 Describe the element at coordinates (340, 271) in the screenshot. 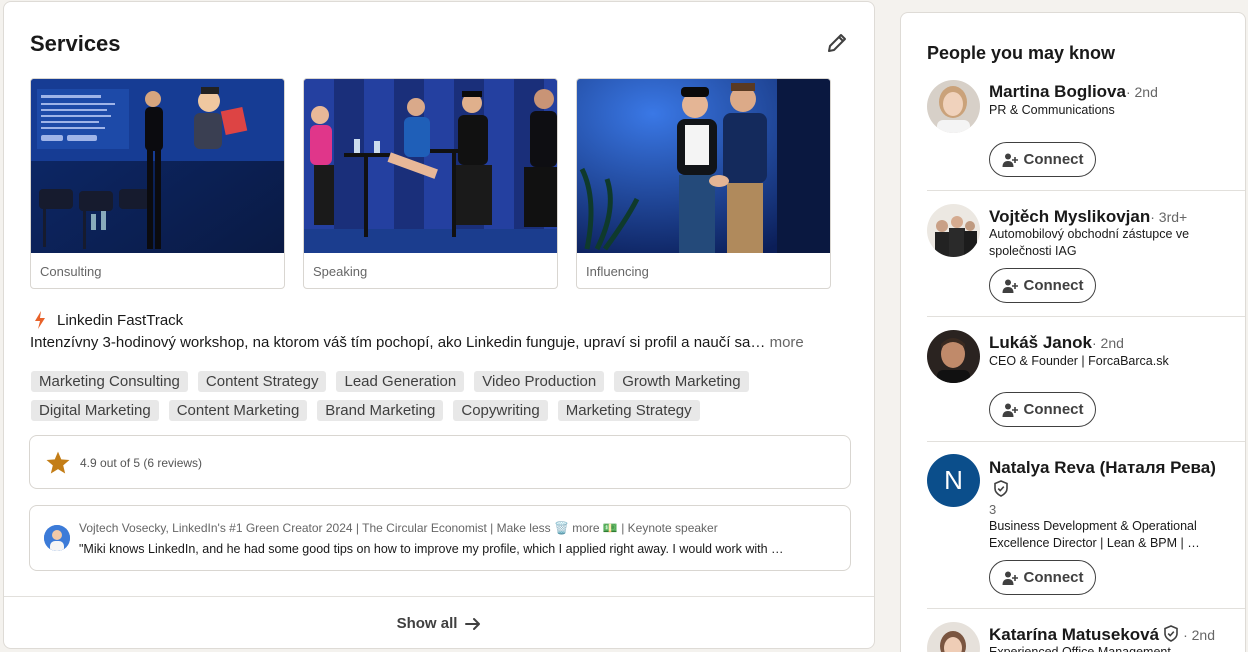

I see `tile-label: Speaking` at that location.